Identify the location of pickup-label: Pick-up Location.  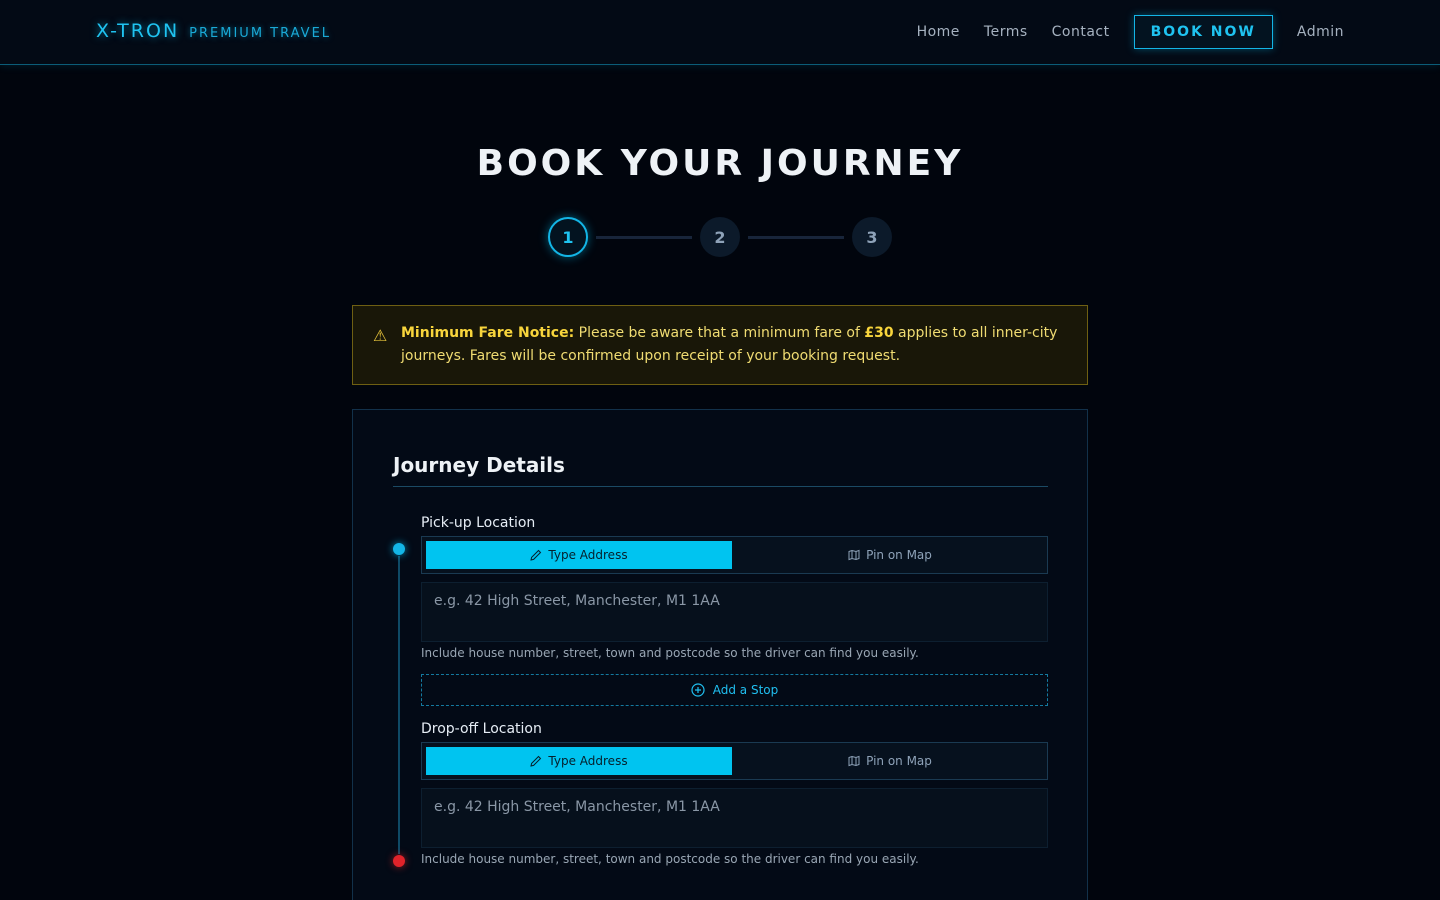
(478, 523).